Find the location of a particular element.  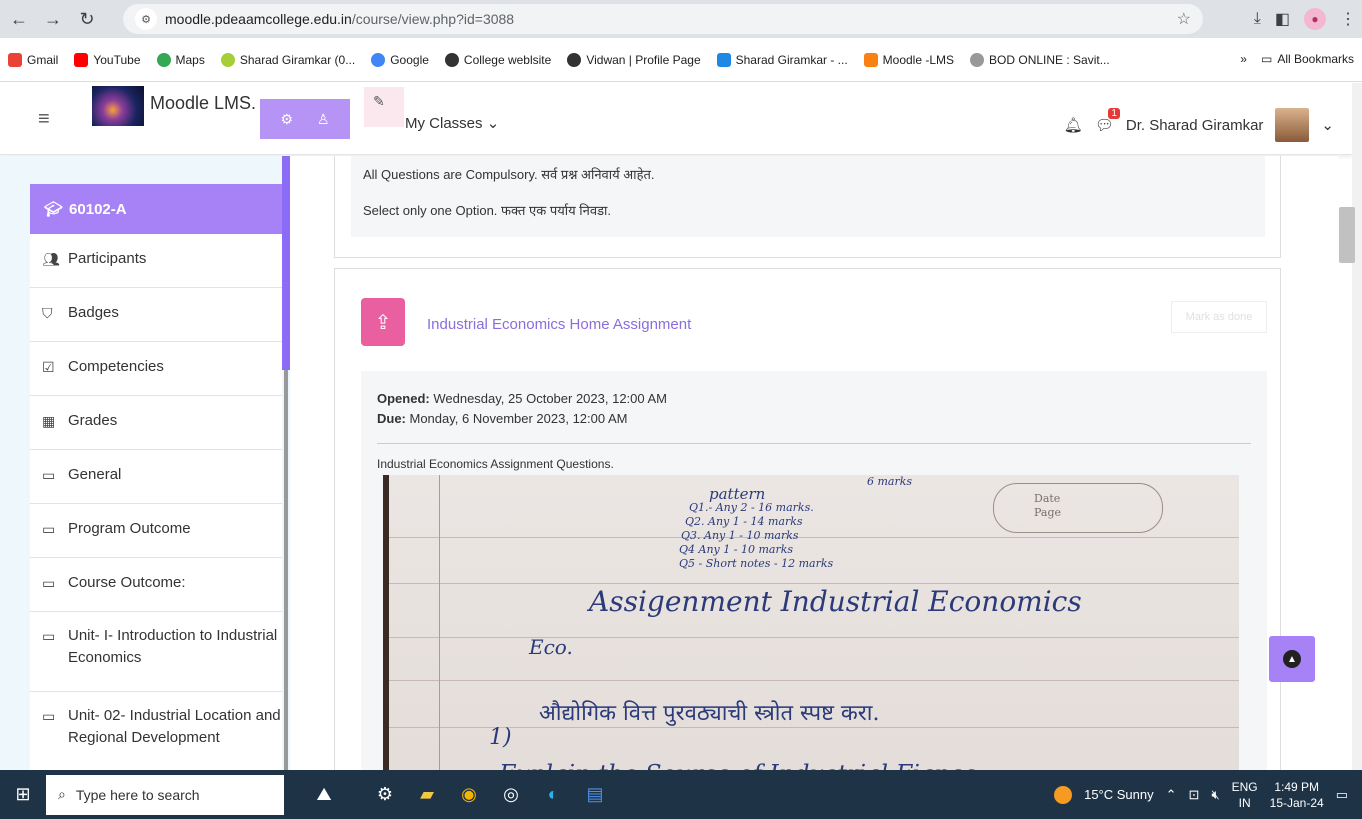

notifications-icon: ▭ is located at coordinates (1342, 795).